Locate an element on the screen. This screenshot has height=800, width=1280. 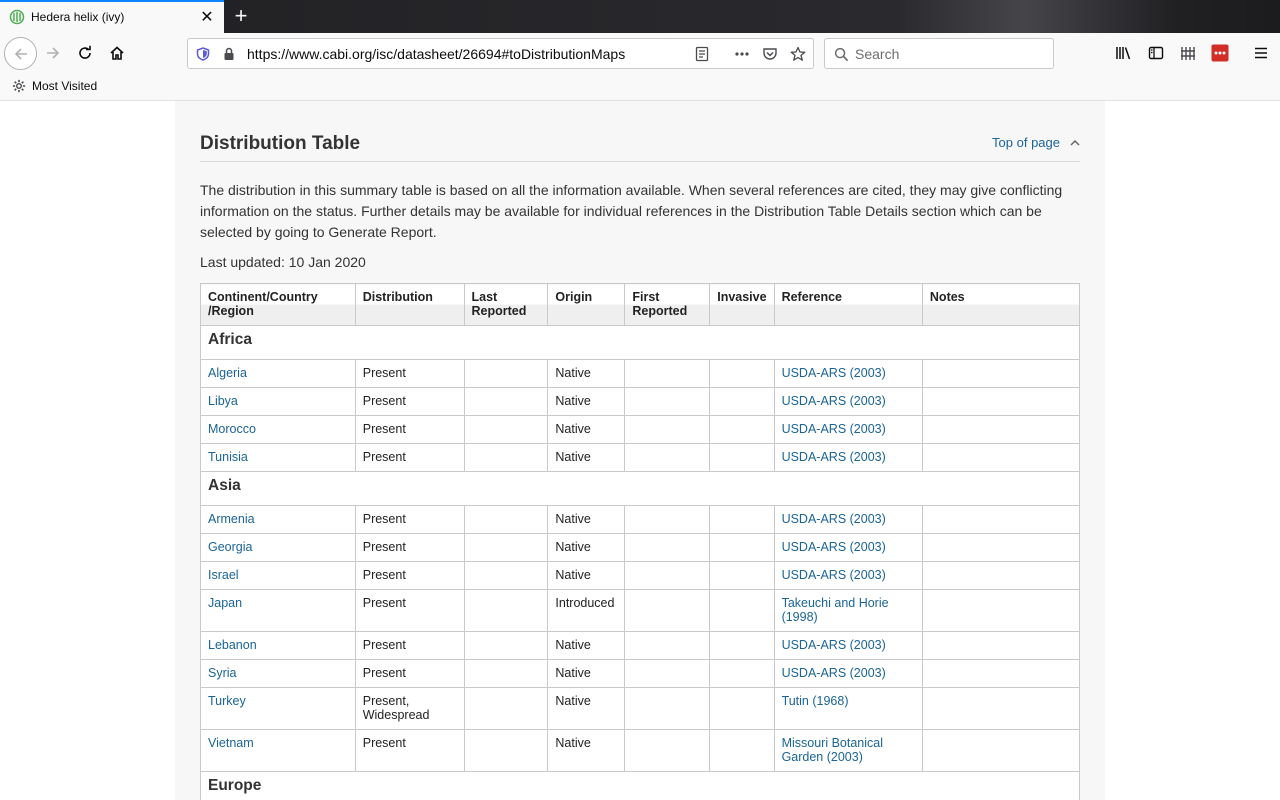
country-cell: Libya is located at coordinates (278, 401).